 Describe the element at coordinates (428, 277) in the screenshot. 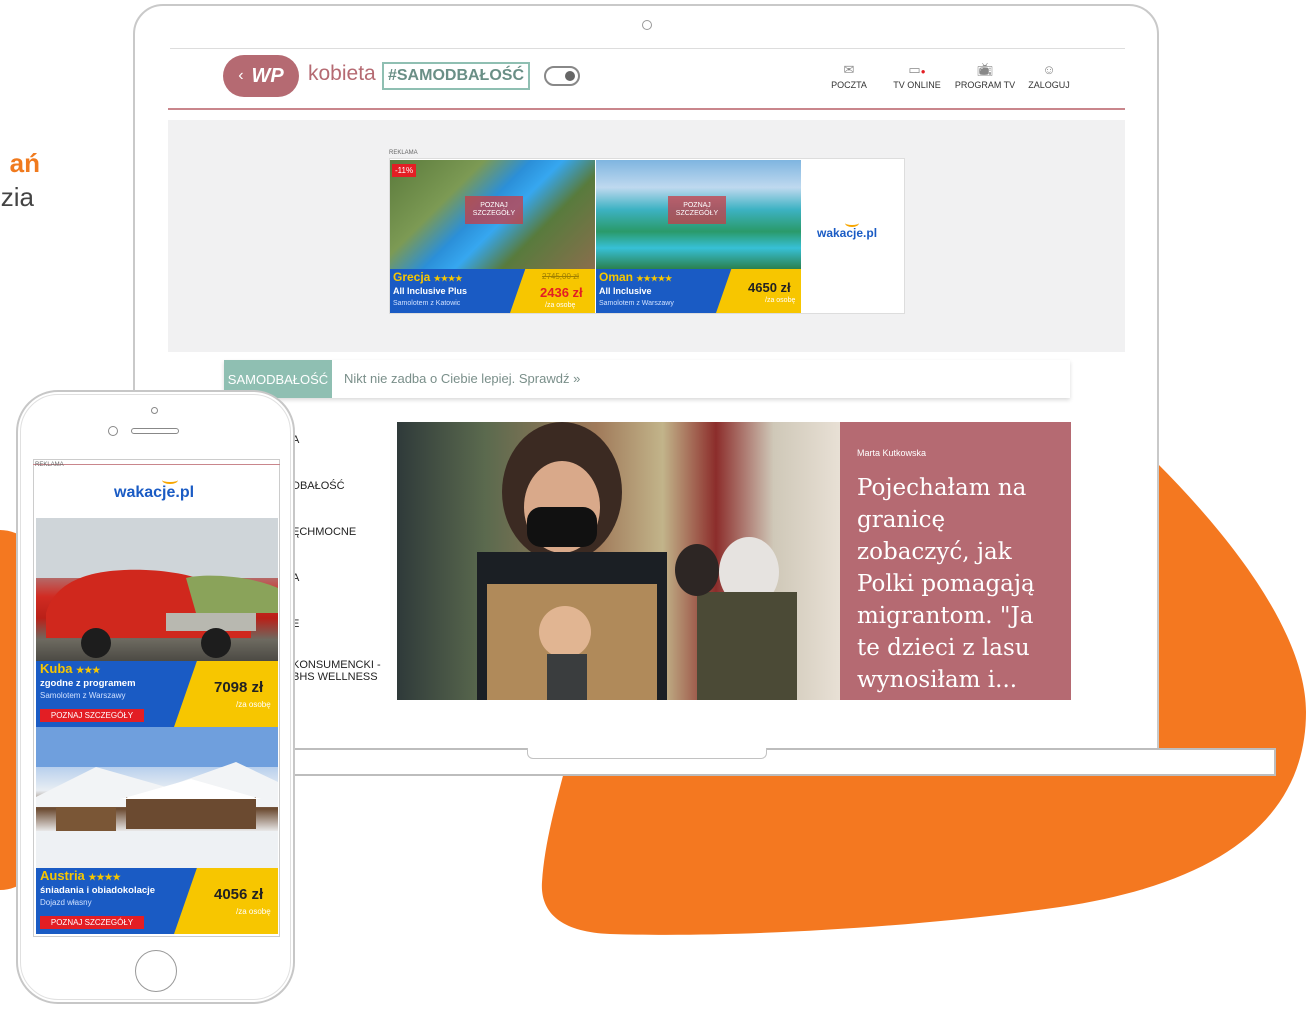

I see `deal-name: Grecja ★★★★` at that location.